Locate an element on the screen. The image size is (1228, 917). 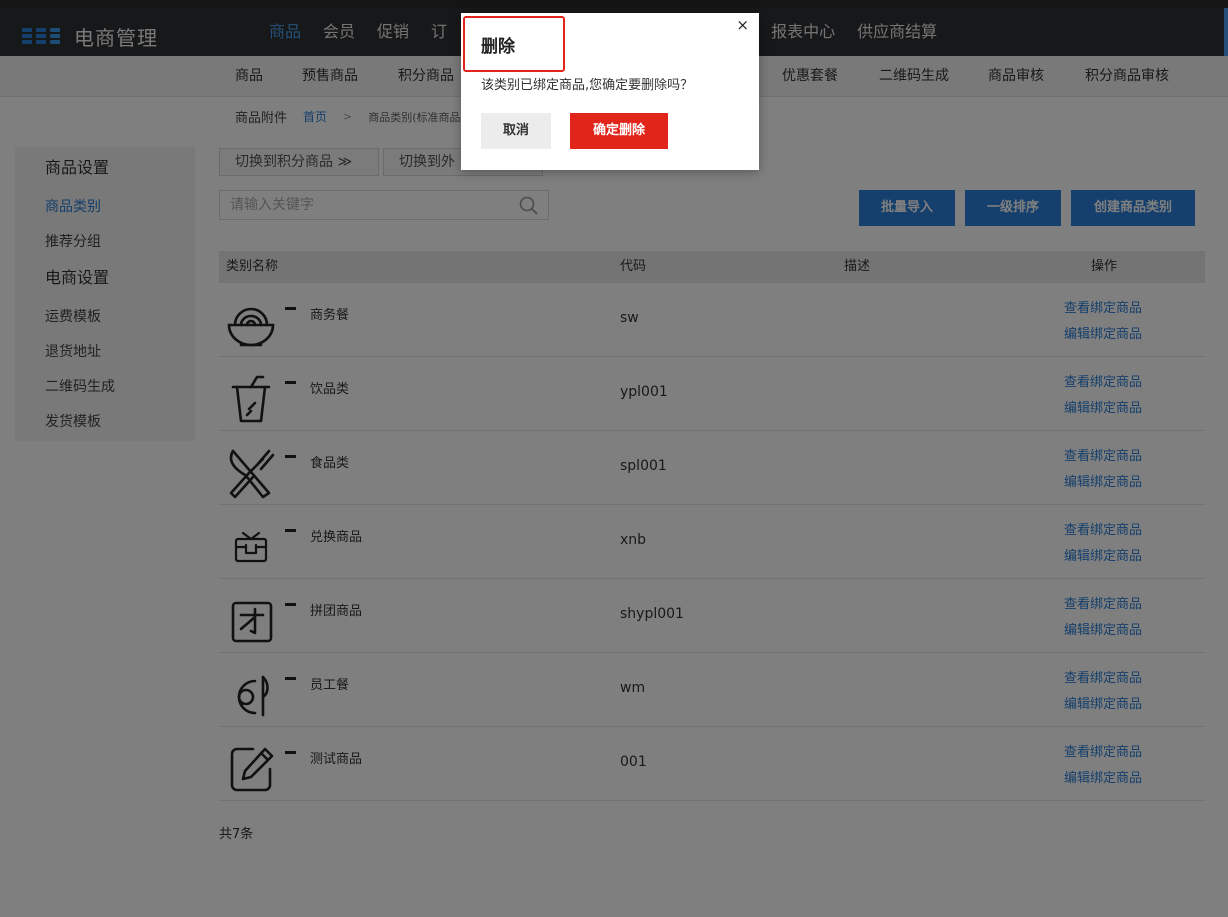
dialog-title: 删除 is located at coordinates (514, 44).